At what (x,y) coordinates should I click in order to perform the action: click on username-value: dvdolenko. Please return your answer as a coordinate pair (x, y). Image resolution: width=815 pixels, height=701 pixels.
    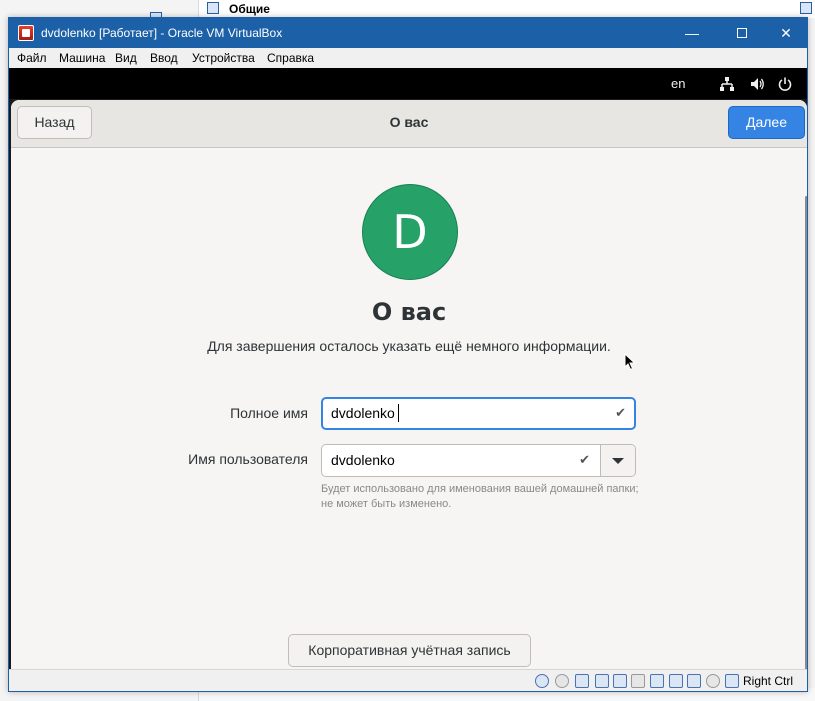
    Looking at the image, I should click on (363, 460).